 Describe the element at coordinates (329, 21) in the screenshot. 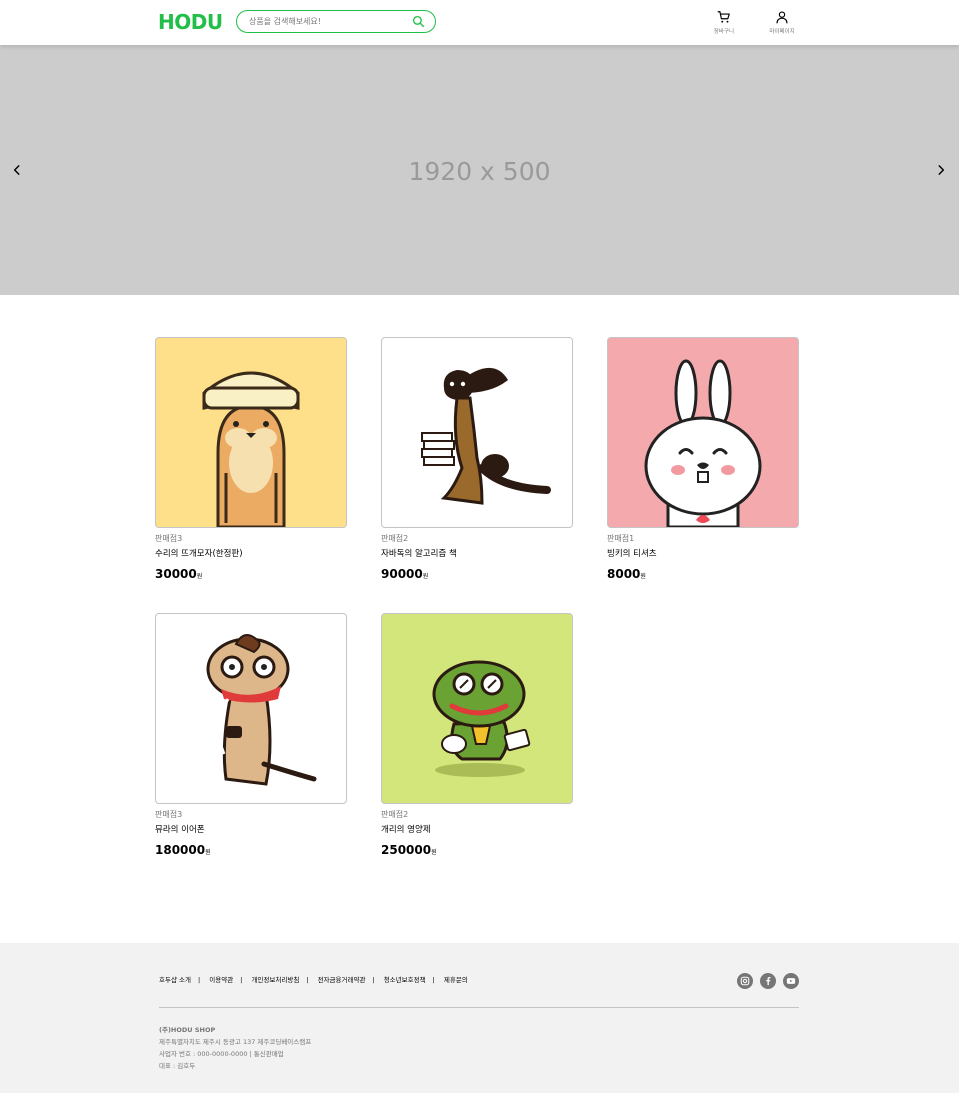

I see `search-input` at that location.